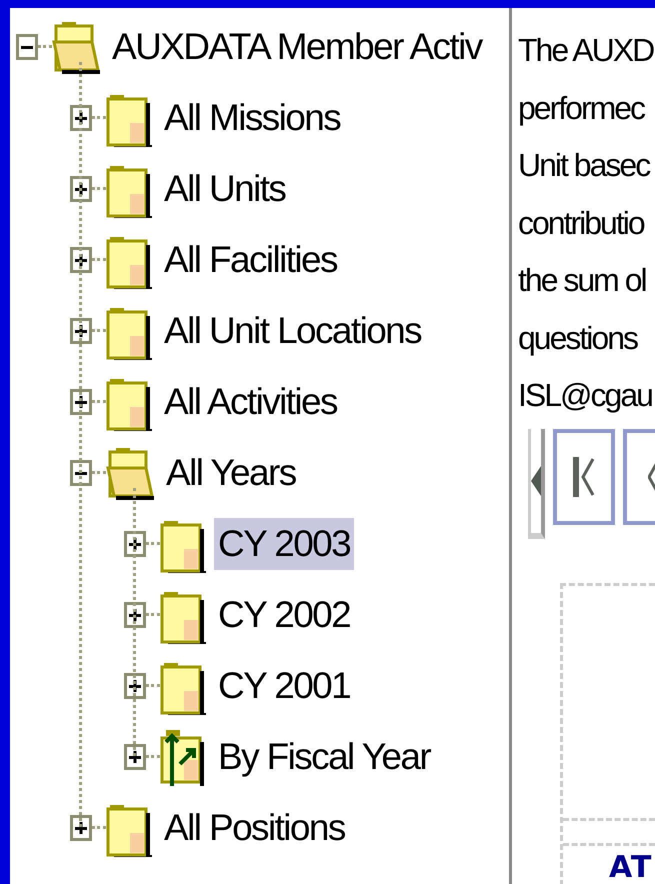 The image size is (655, 884). What do you see at coordinates (586, 50) in the screenshot?
I see `description-text: The AUXD` at bounding box center [586, 50].